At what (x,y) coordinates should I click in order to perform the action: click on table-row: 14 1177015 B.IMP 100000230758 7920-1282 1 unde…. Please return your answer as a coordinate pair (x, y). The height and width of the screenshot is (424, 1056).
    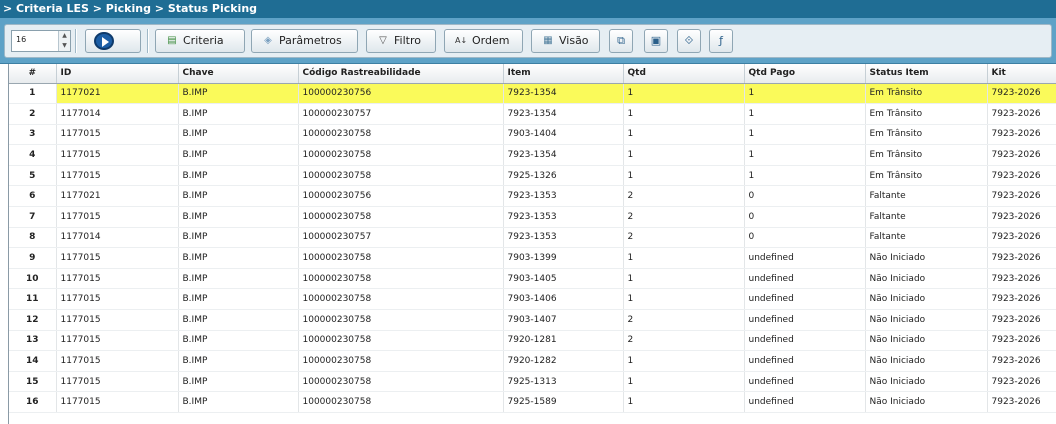
    Looking at the image, I should click on (532, 361).